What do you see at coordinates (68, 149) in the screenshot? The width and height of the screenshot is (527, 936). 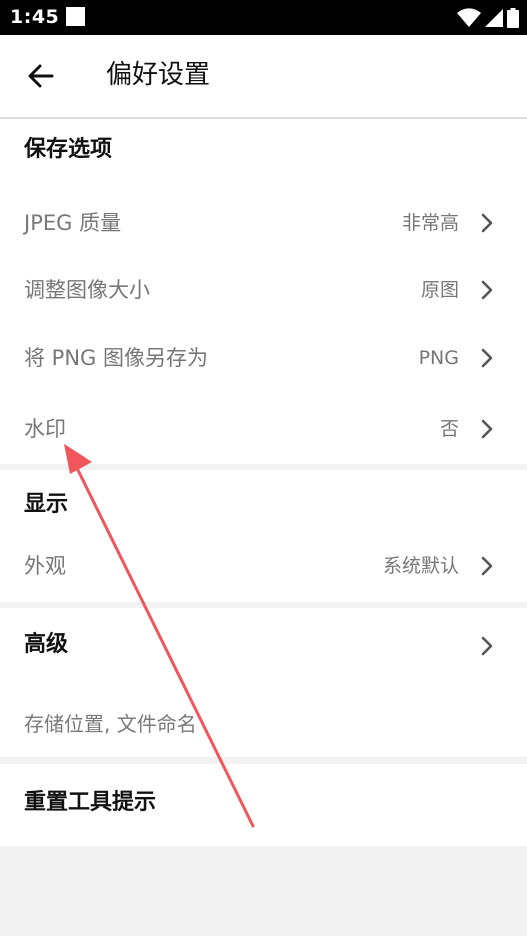 I see `save-options-title: 保存选项` at bounding box center [68, 149].